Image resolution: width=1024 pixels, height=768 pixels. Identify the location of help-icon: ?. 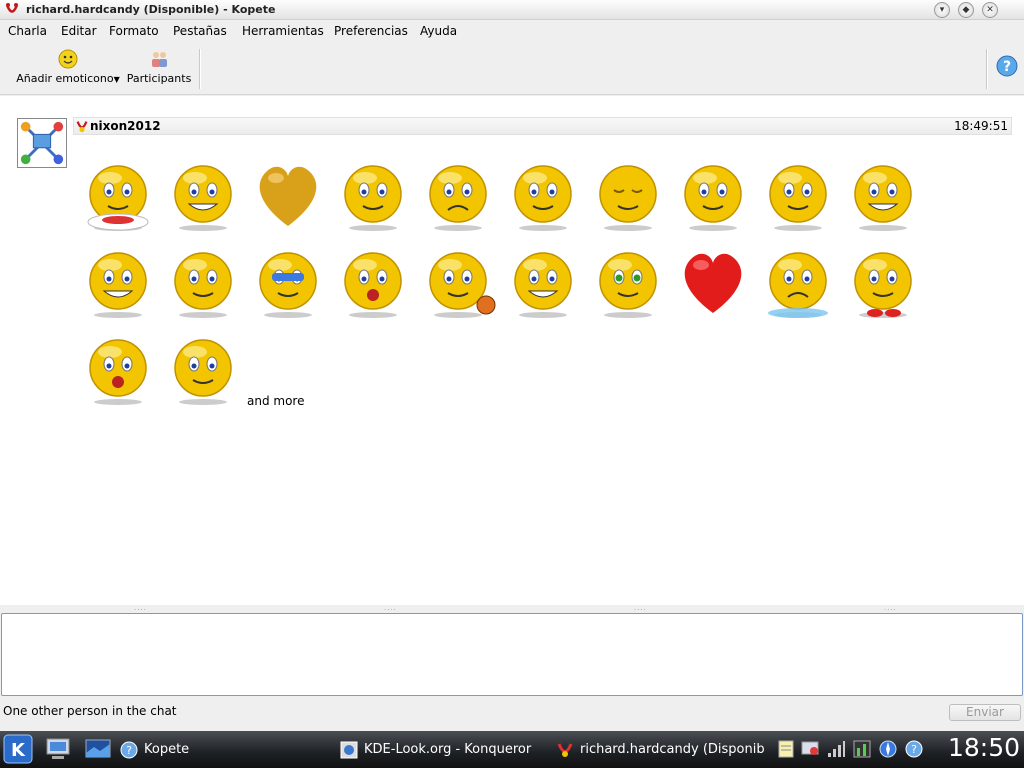
(1007, 66).